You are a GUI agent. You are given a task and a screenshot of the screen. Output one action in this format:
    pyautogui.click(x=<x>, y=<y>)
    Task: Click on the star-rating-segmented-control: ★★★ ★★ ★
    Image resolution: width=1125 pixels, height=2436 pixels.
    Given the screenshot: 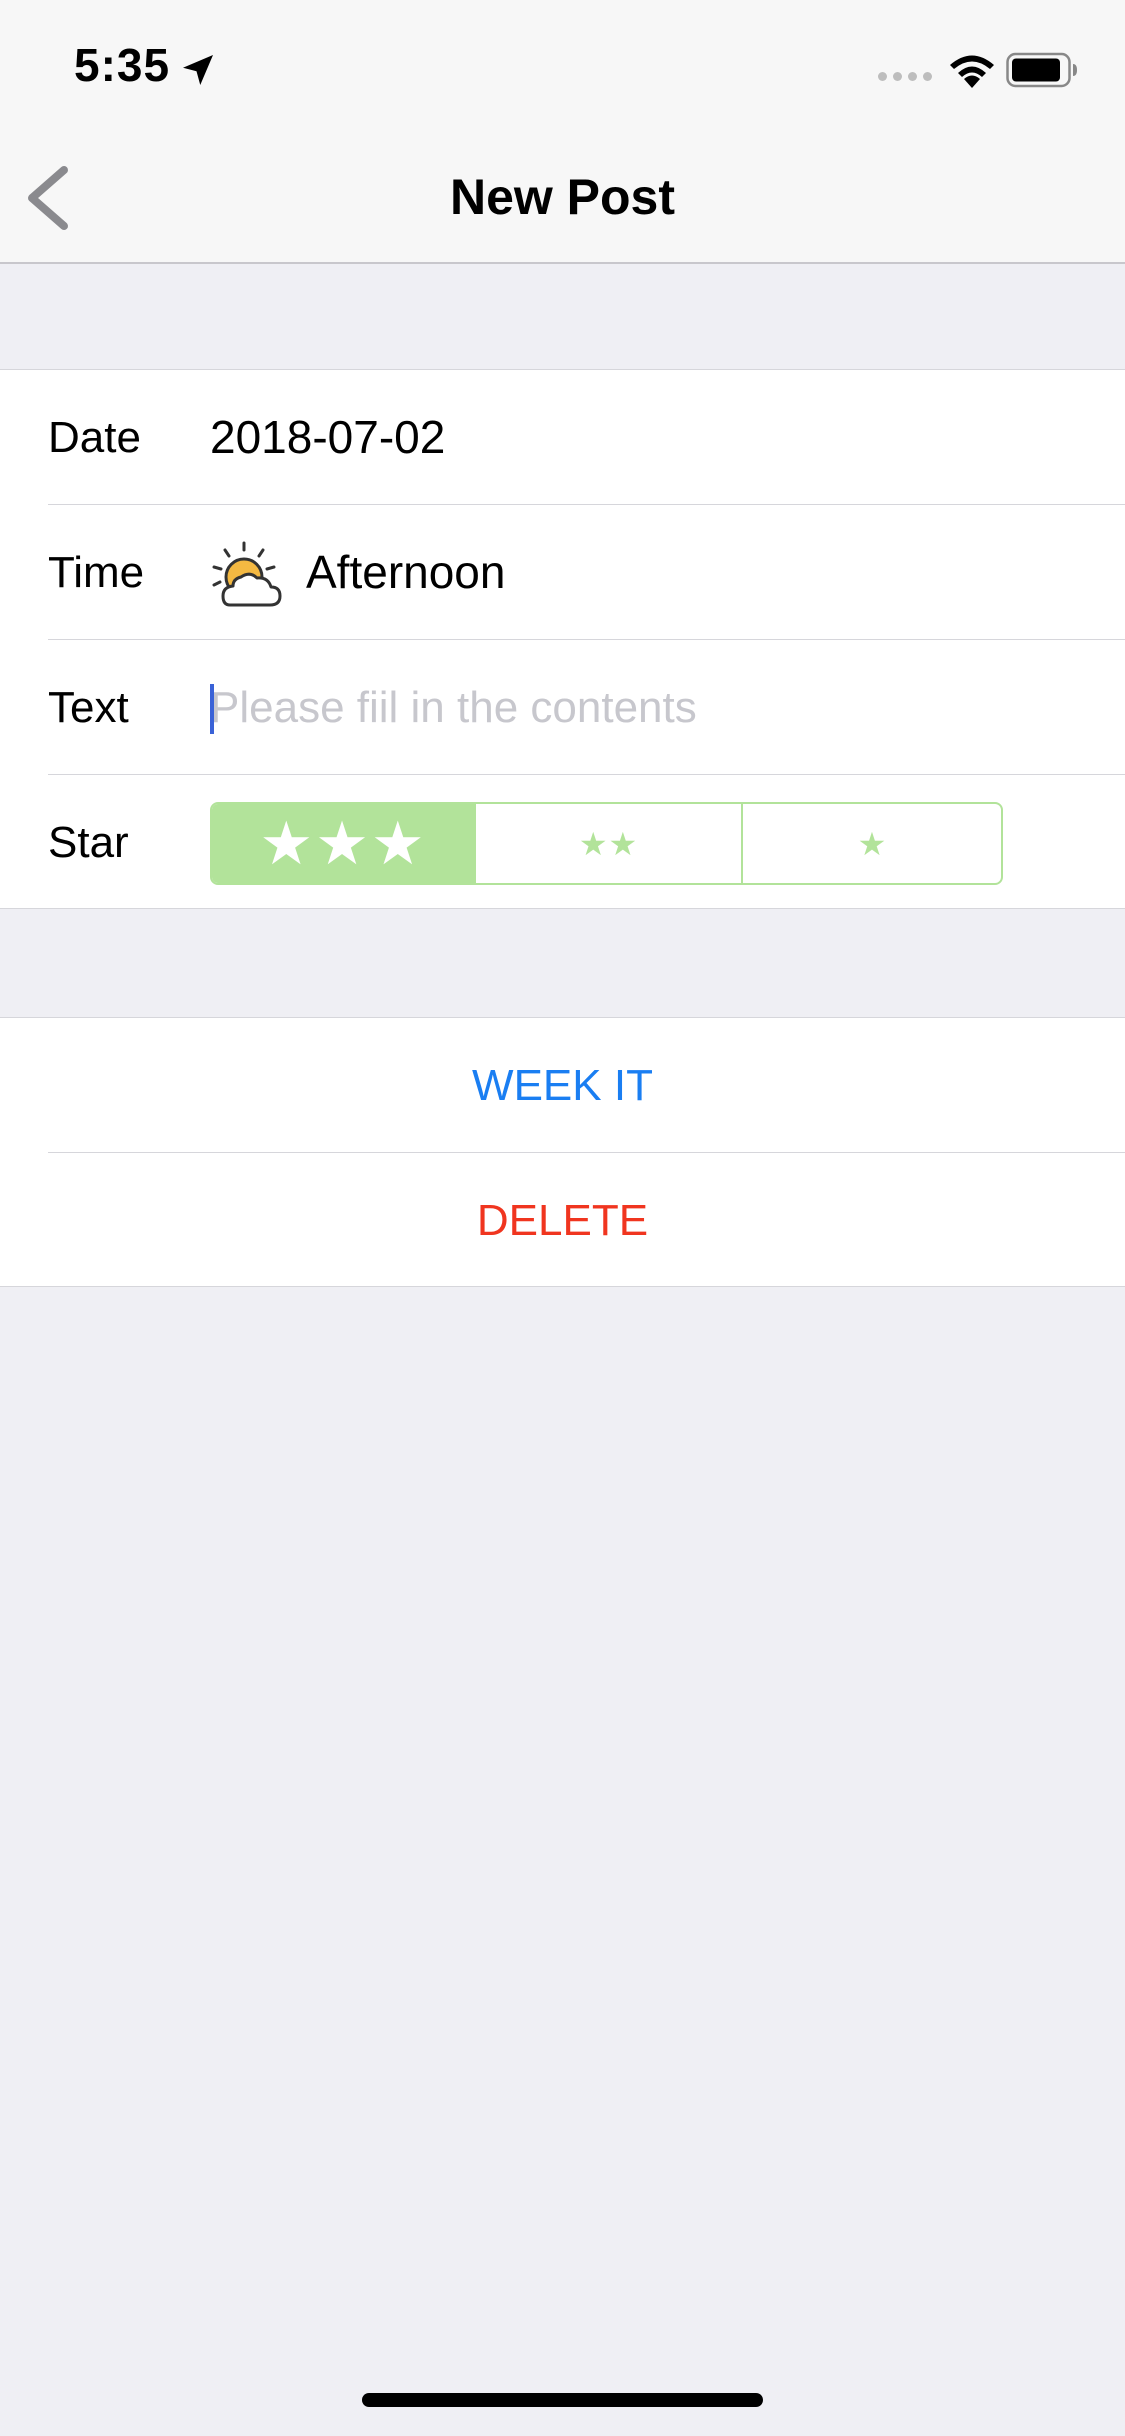 What is the action you would take?
    pyautogui.click(x=606, y=843)
    